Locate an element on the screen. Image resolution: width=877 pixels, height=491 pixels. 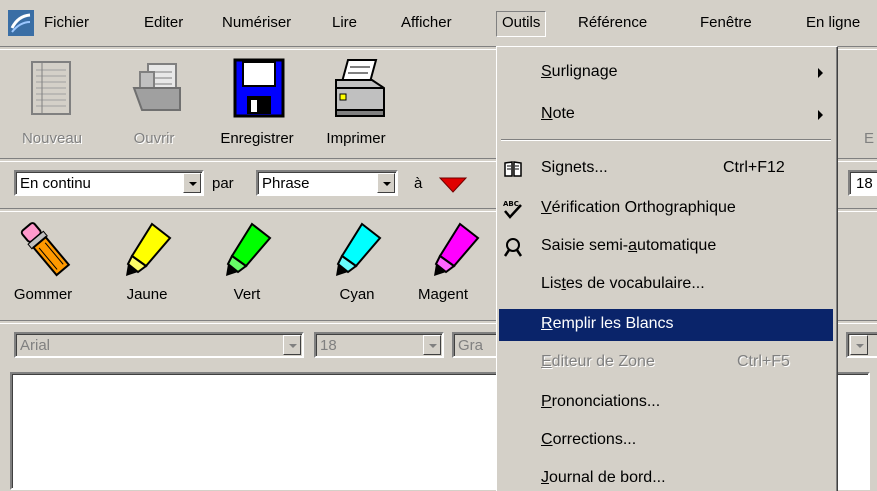
format-extra-select is located at coordinates (861, 345).